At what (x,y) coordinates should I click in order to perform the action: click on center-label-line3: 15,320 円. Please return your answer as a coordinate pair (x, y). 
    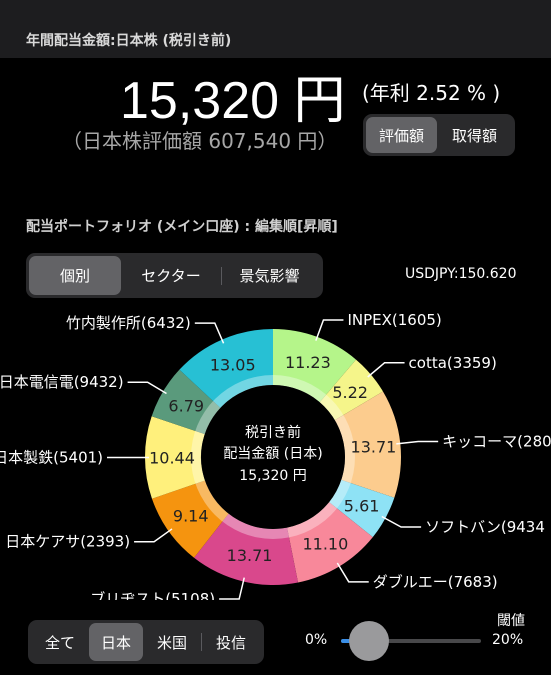
    Looking at the image, I should click on (272, 476).